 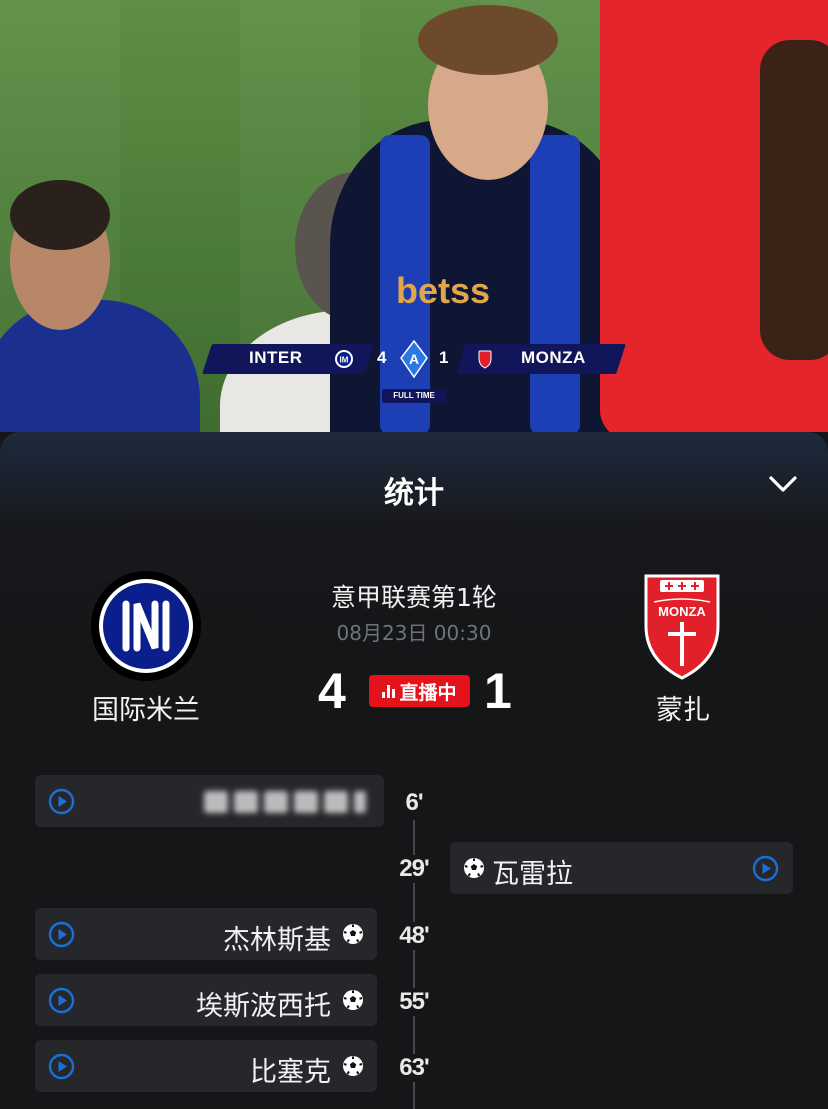 What do you see at coordinates (414, 493) in the screenshot?
I see `panel-title: 统计` at bounding box center [414, 493].